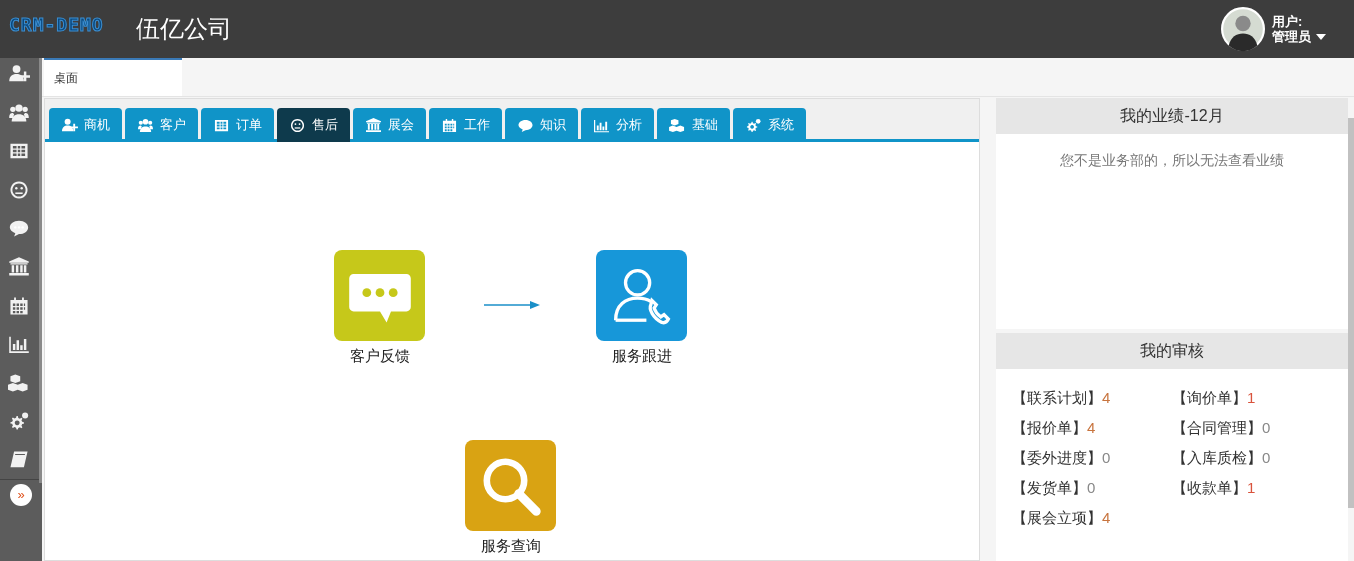 Image resolution: width=1354 pixels, height=561 pixels. I want to click on user-menu: 管理员, so click(1299, 36).